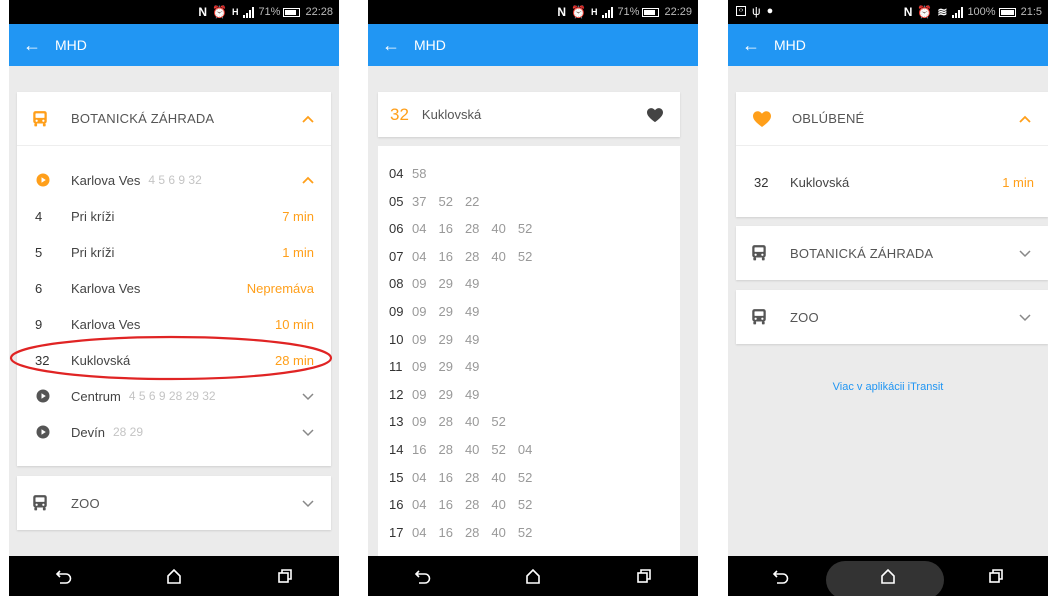 The width and height of the screenshot is (1048, 596). What do you see at coordinates (608, 12) in the screenshot?
I see `signal-icon` at bounding box center [608, 12].